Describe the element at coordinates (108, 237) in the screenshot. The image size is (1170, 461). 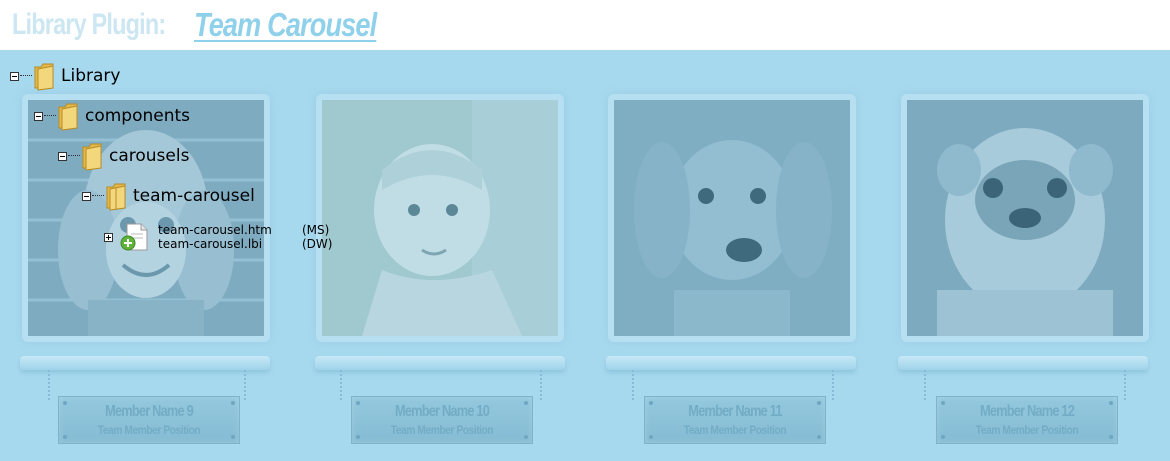
I see `expand-icon` at that location.